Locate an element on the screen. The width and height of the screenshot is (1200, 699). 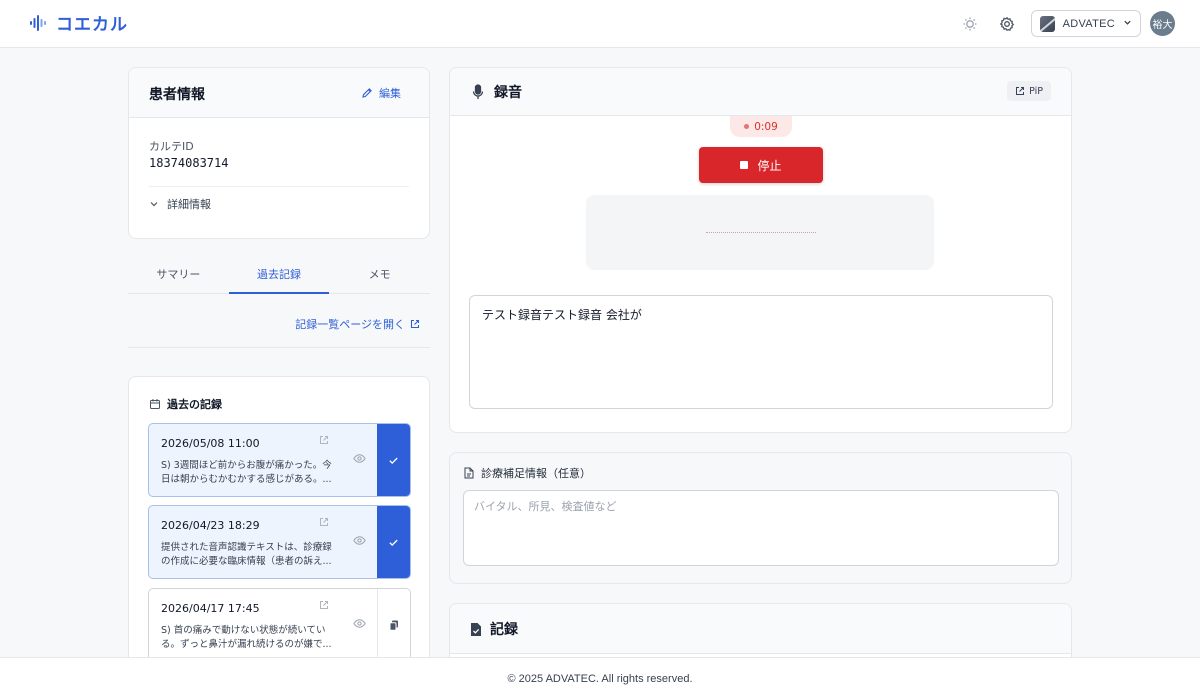
sidebar-tabs: サマリー 過去記録 メモ is located at coordinates (279, 275).